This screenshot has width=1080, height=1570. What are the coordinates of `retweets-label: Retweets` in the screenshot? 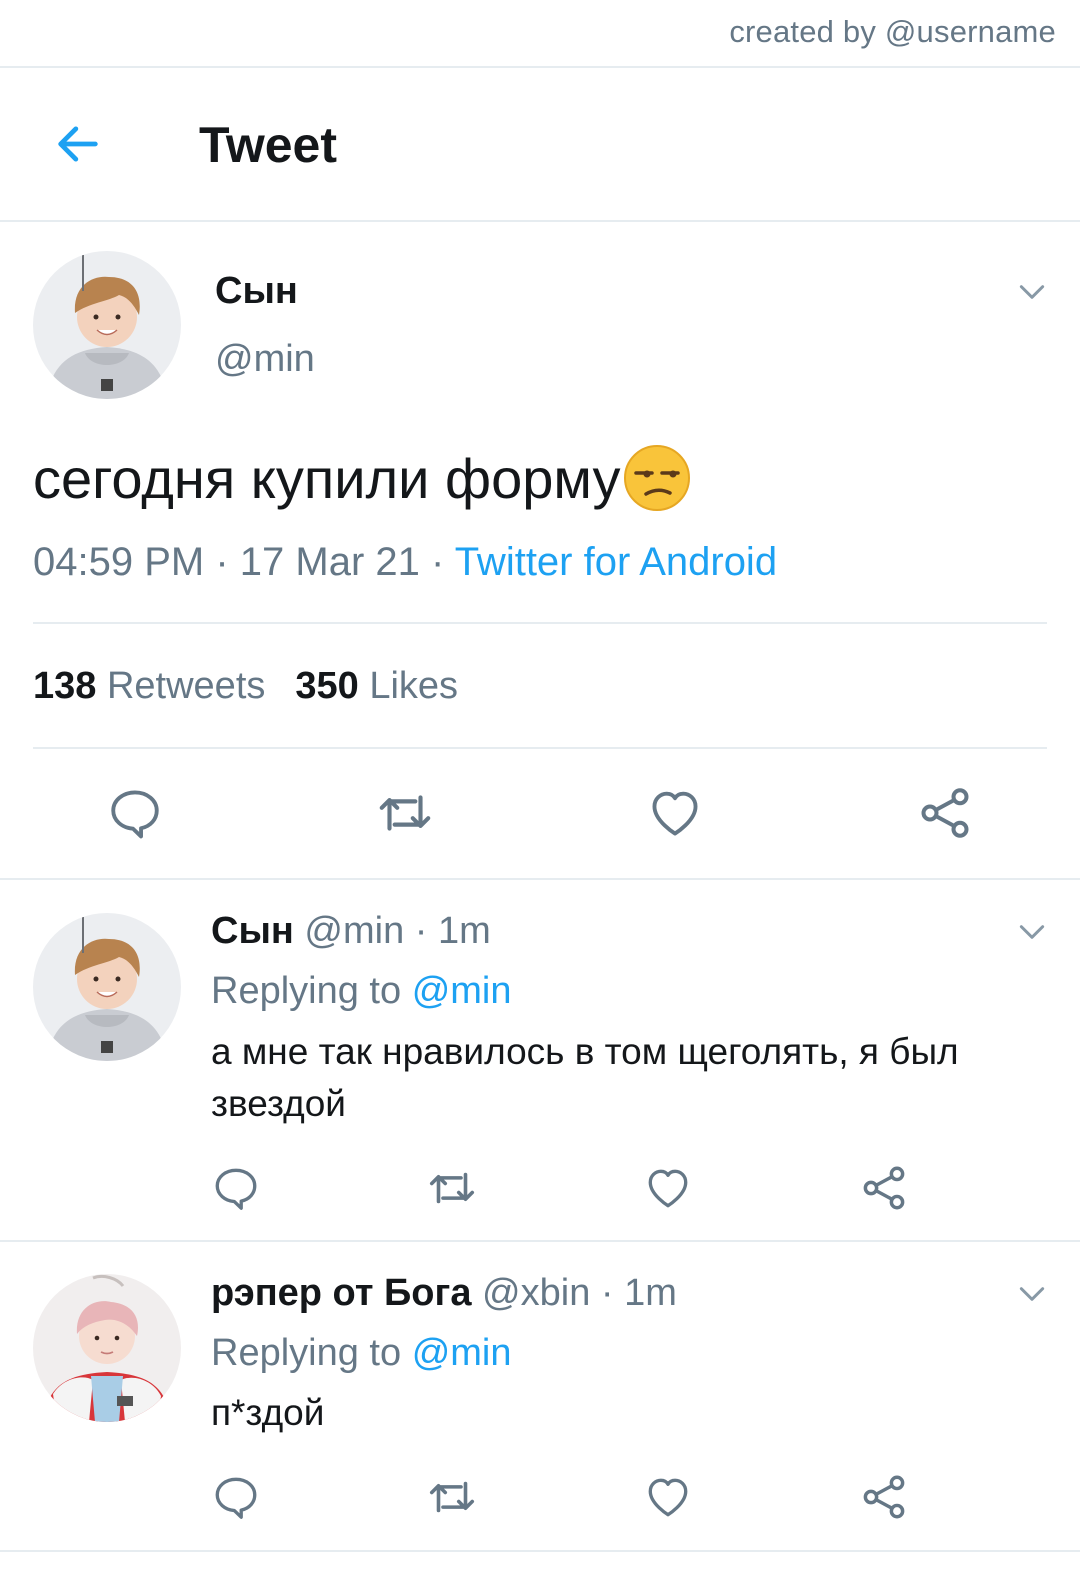 It's located at (186, 686).